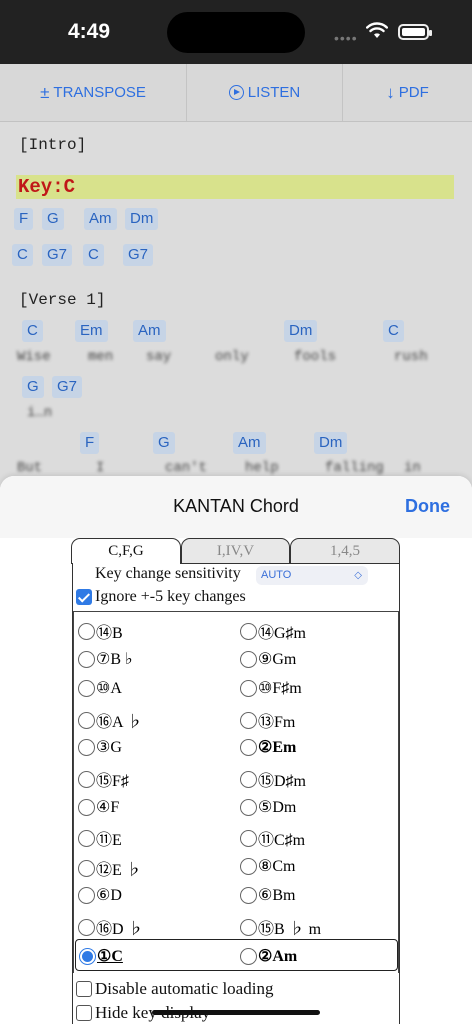 The width and height of the screenshot is (472, 1024). What do you see at coordinates (174, 989) in the screenshot?
I see `disable-loading-checkbox: Disable automatic loading` at bounding box center [174, 989].